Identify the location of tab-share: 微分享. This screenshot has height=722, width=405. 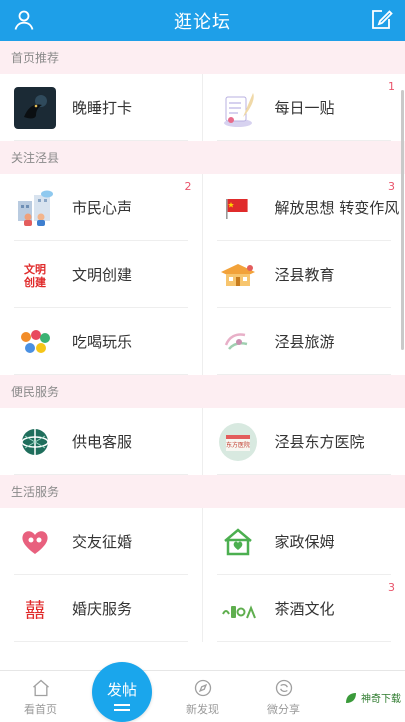
(283, 696).